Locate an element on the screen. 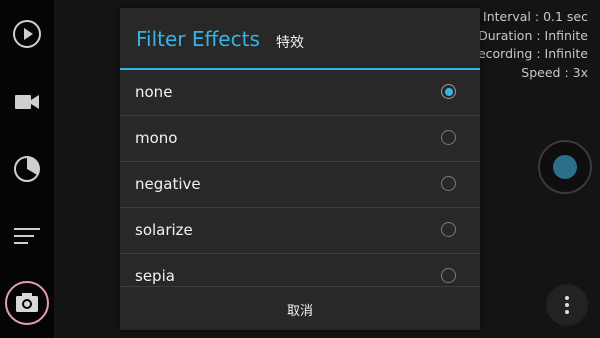 This screenshot has height=338, width=600. cancel-button: 取消 is located at coordinates (300, 309).